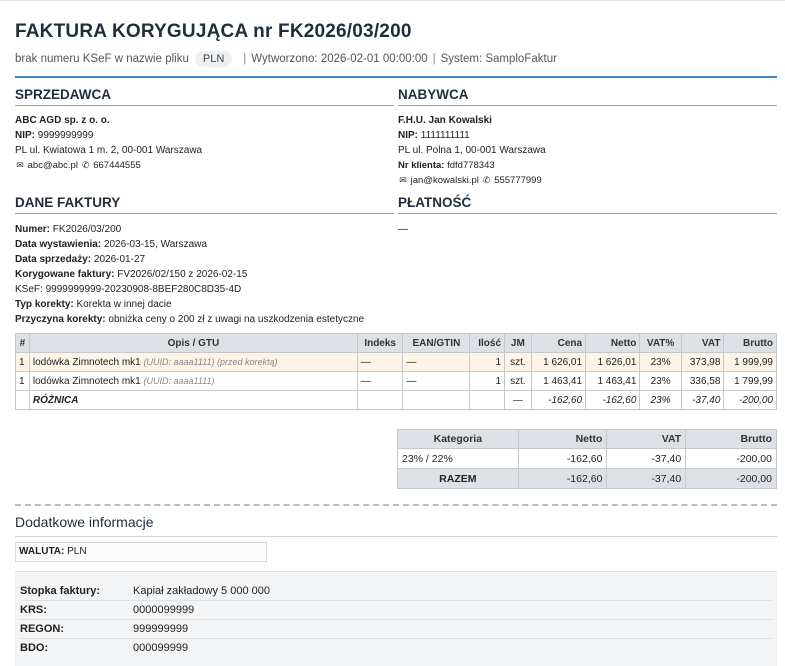 This screenshot has width=785, height=666. I want to click on col-header: Kategoria, so click(458, 439).